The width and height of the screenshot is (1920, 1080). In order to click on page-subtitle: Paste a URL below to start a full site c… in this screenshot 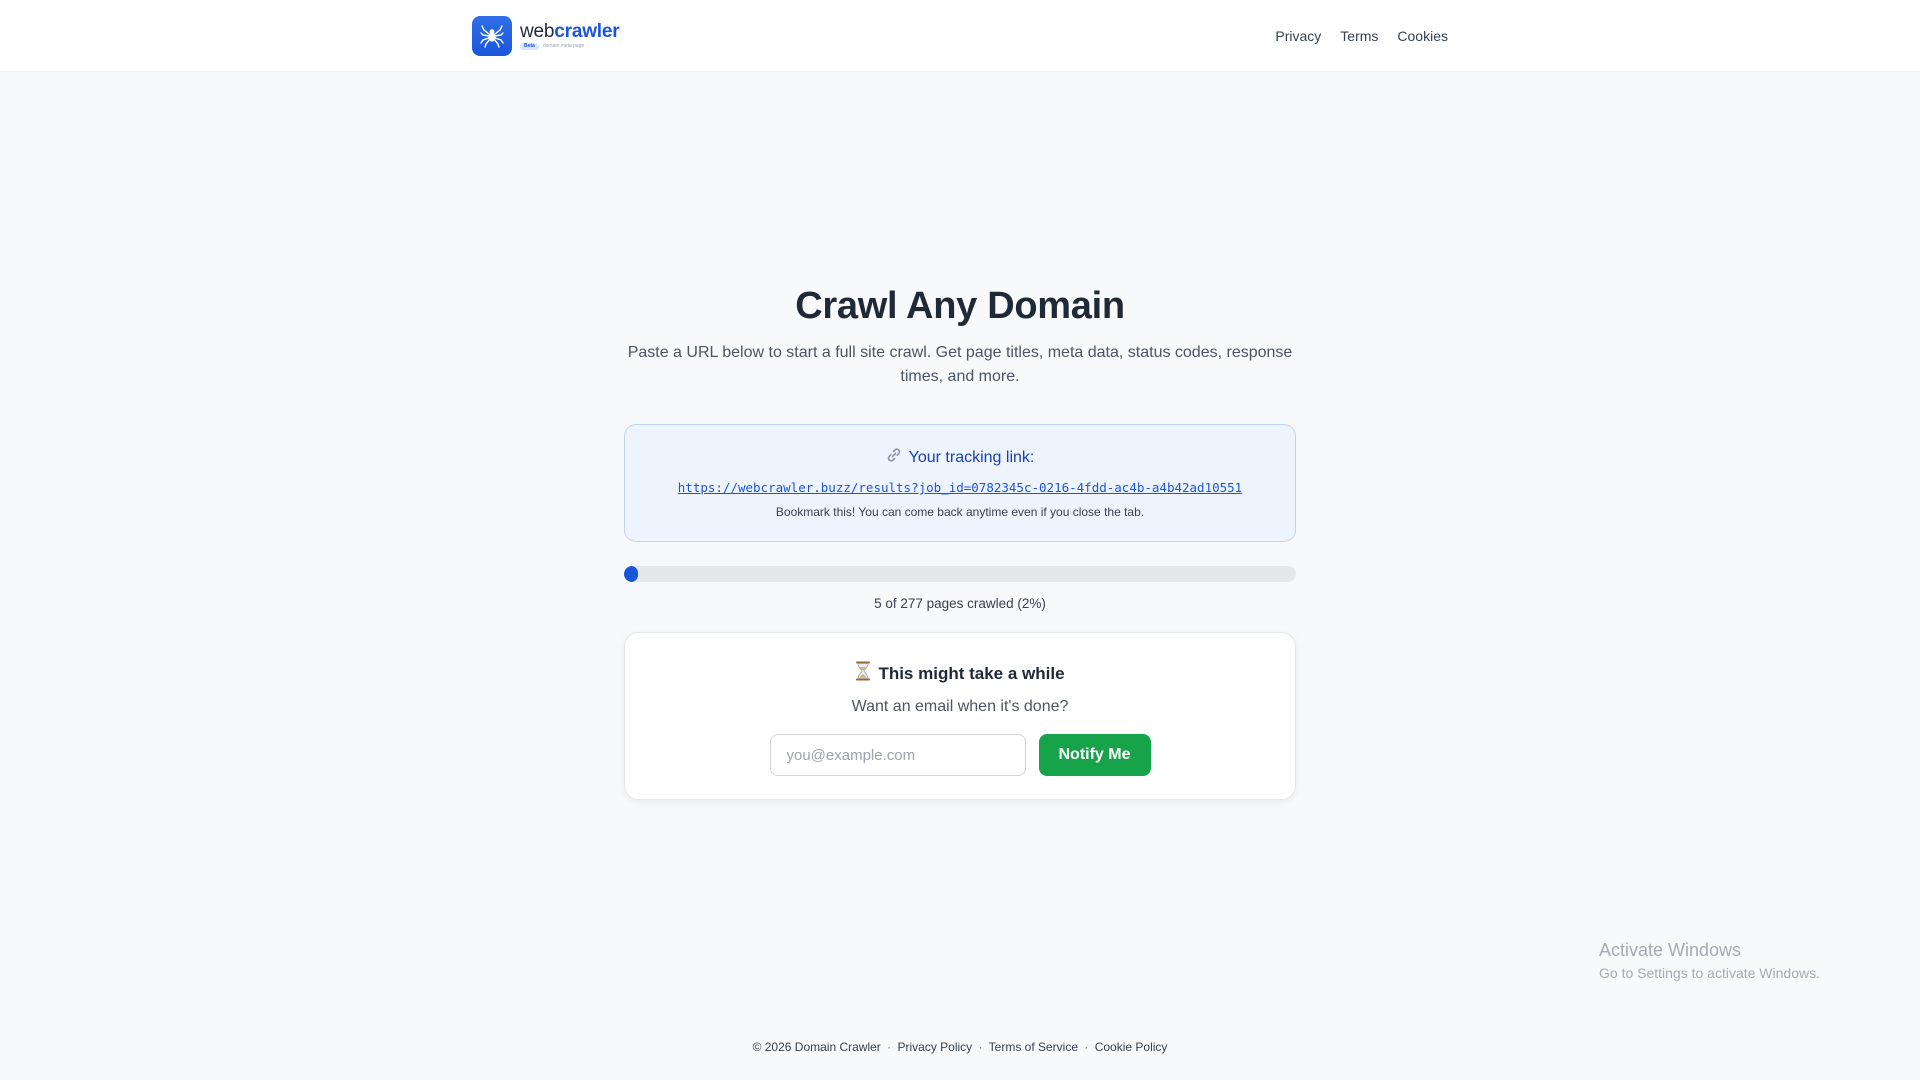, I will do `click(960, 364)`.